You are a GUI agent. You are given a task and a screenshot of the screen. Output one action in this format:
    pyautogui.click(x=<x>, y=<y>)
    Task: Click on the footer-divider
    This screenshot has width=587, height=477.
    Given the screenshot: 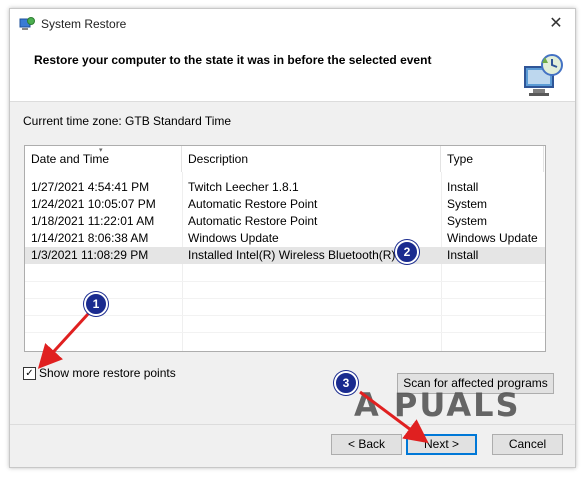 What is the action you would take?
    pyautogui.click(x=292, y=424)
    